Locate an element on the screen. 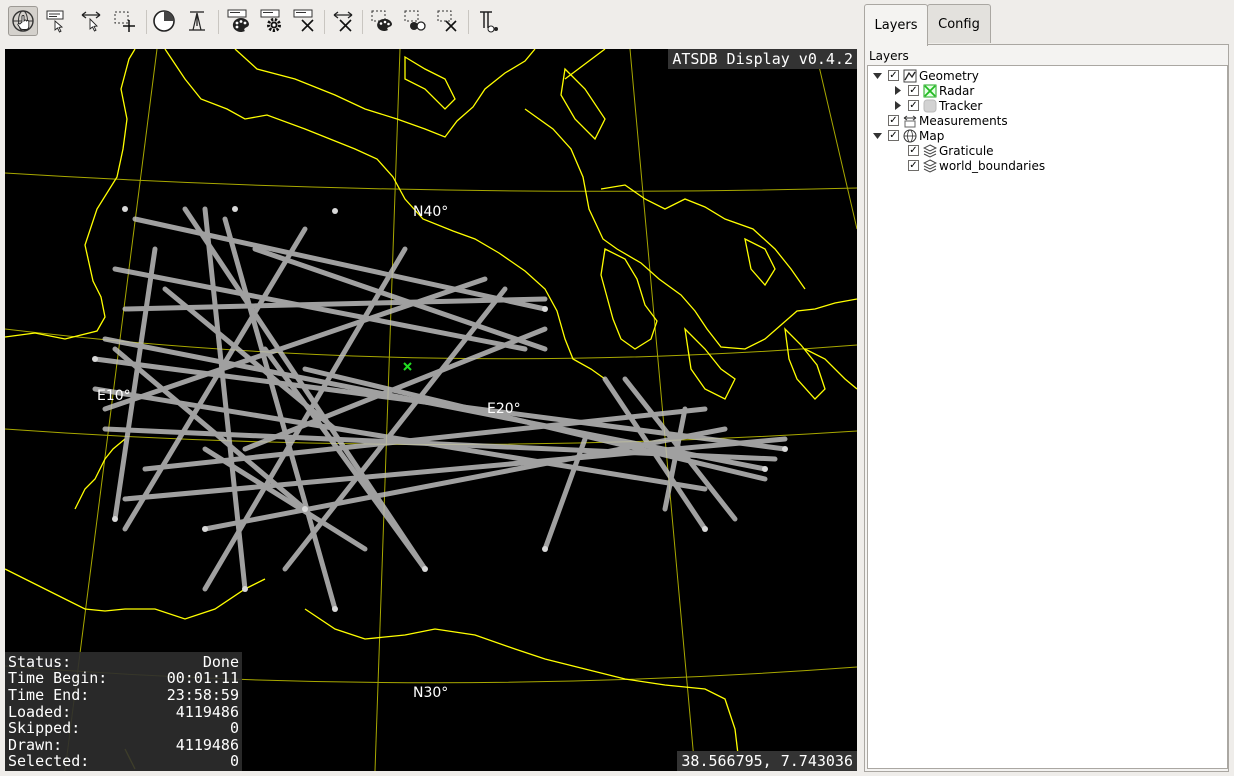 The image size is (1234, 776). select-filter-button is located at coordinates (415, 21).